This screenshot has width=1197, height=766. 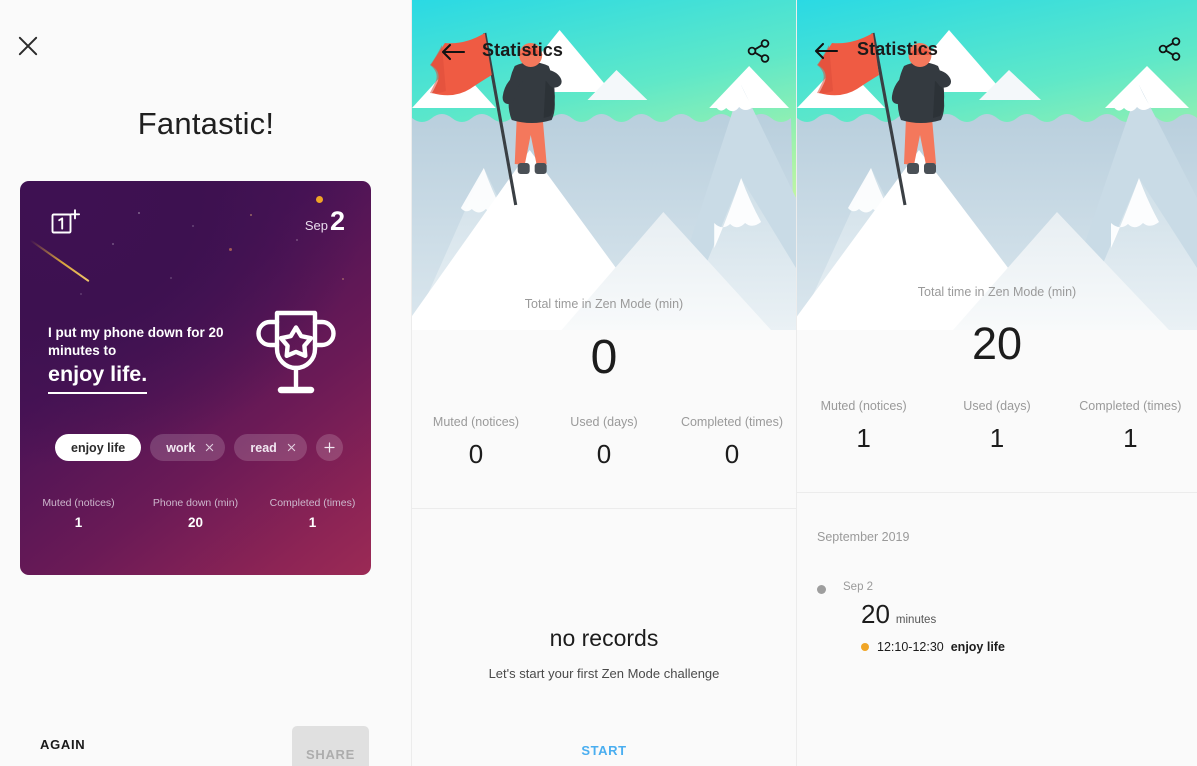 I want to click on share-button: SHARE, so click(x=330, y=746).